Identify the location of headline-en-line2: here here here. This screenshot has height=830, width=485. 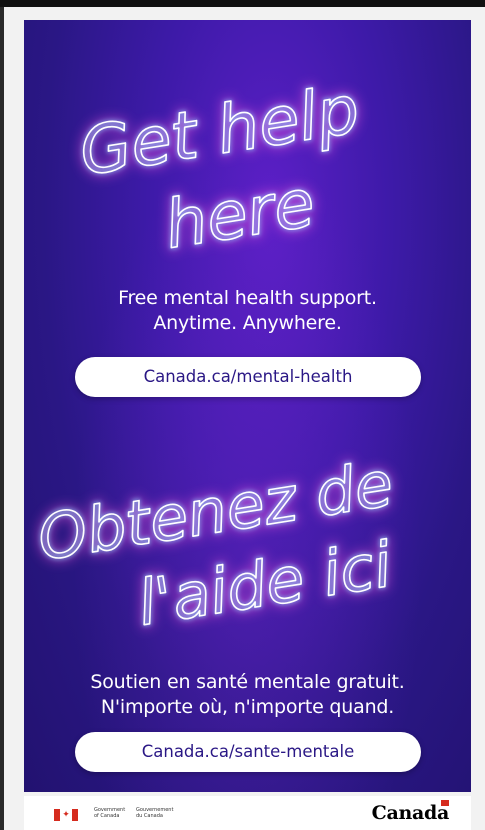
(239, 214).